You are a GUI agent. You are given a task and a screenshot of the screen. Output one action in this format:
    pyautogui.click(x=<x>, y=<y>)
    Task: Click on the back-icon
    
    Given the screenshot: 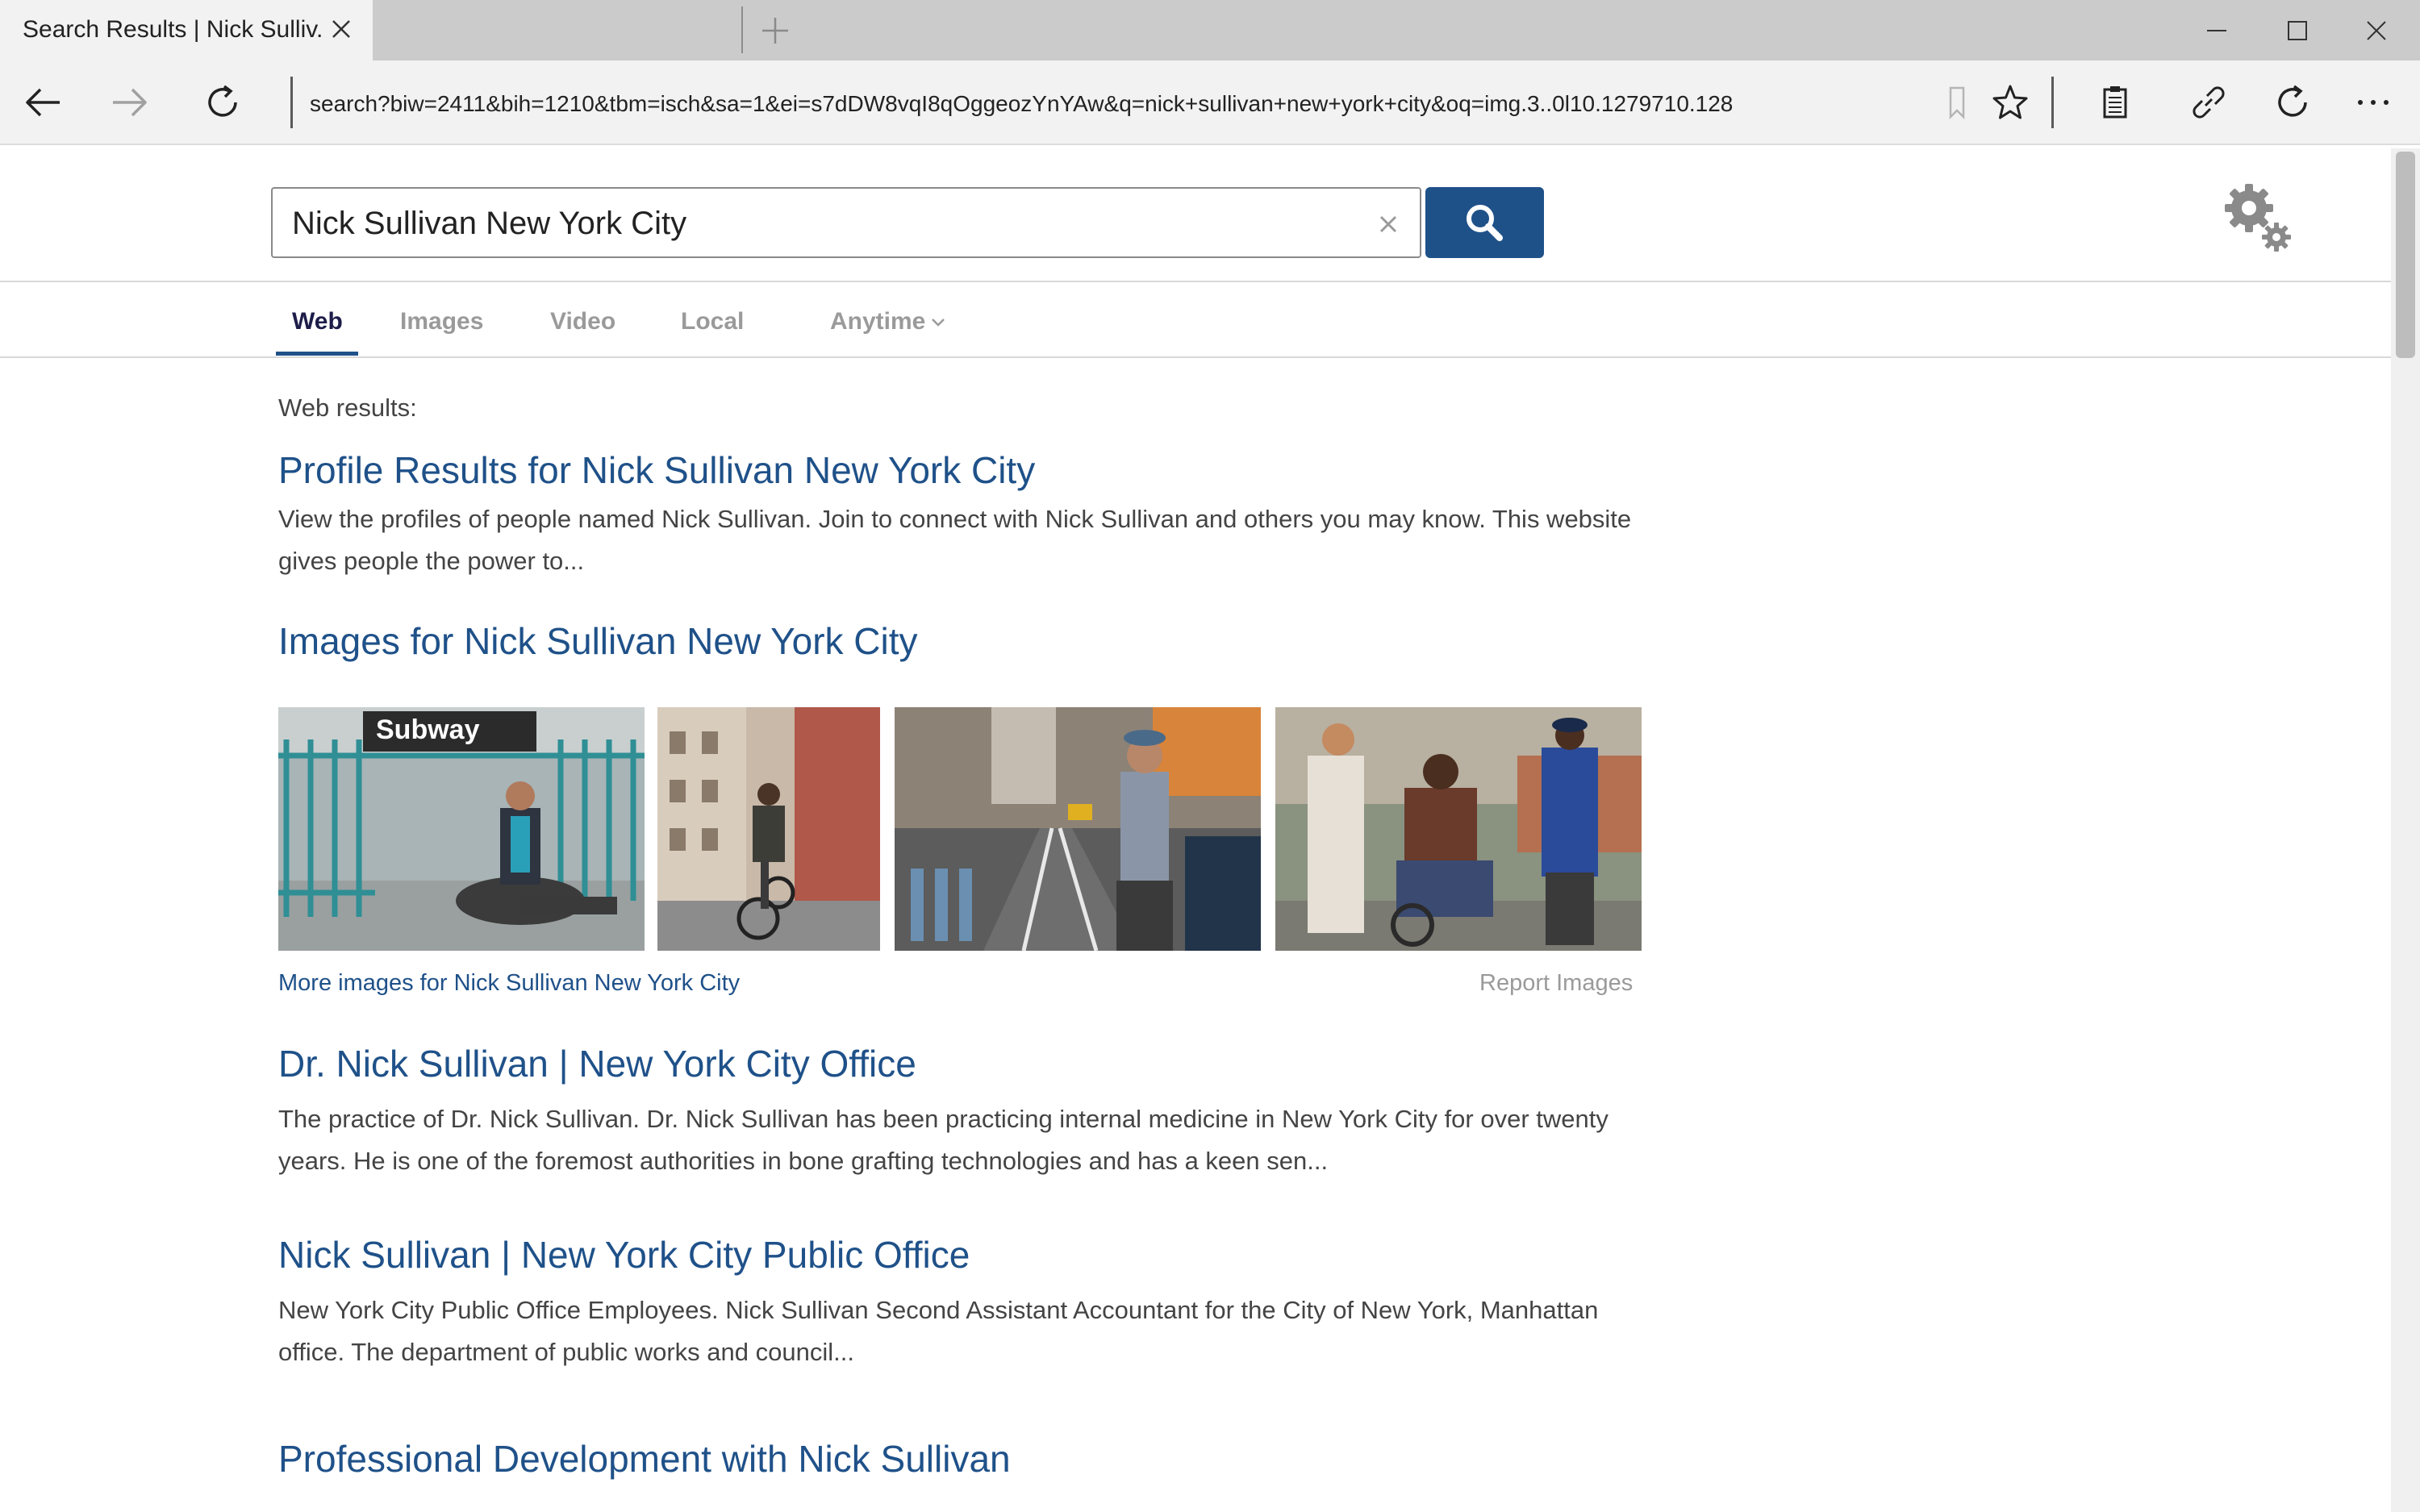 What is the action you would take?
    pyautogui.click(x=43, y=102)
    